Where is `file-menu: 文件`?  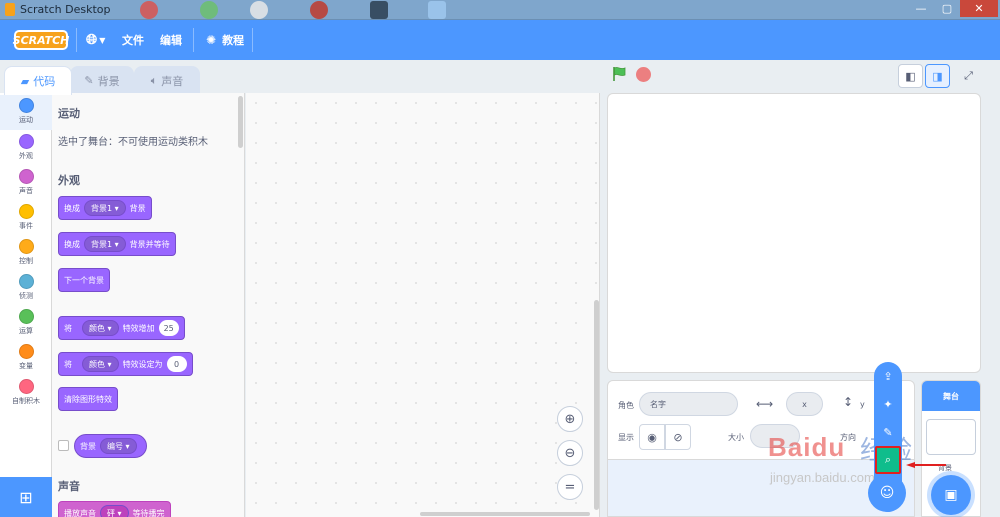 file-menu: 文件 is located at coordinates (133, 40).